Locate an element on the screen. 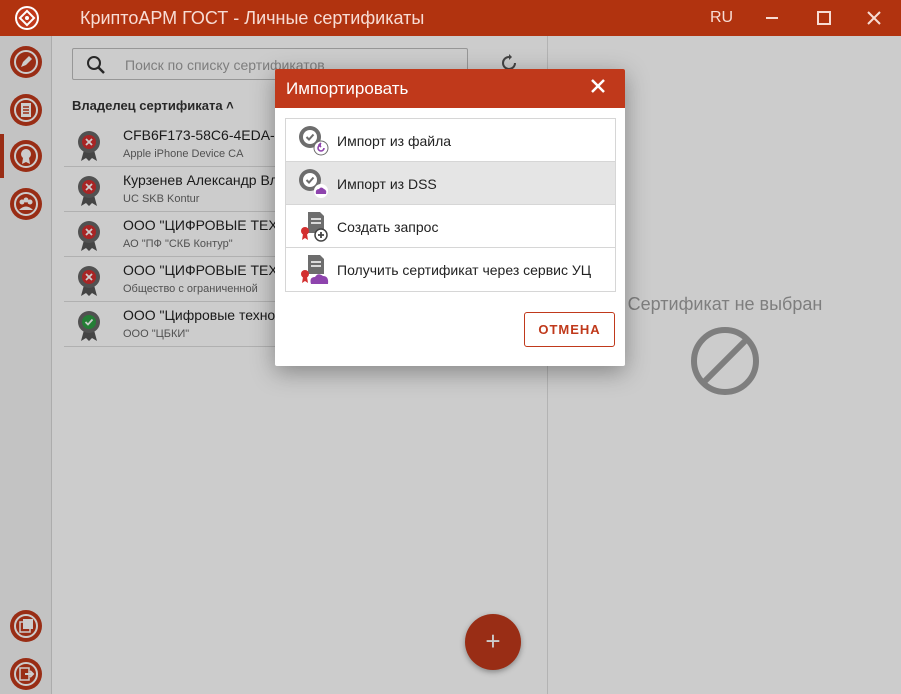  import-dss-icon is located at coordinates (313, 183).